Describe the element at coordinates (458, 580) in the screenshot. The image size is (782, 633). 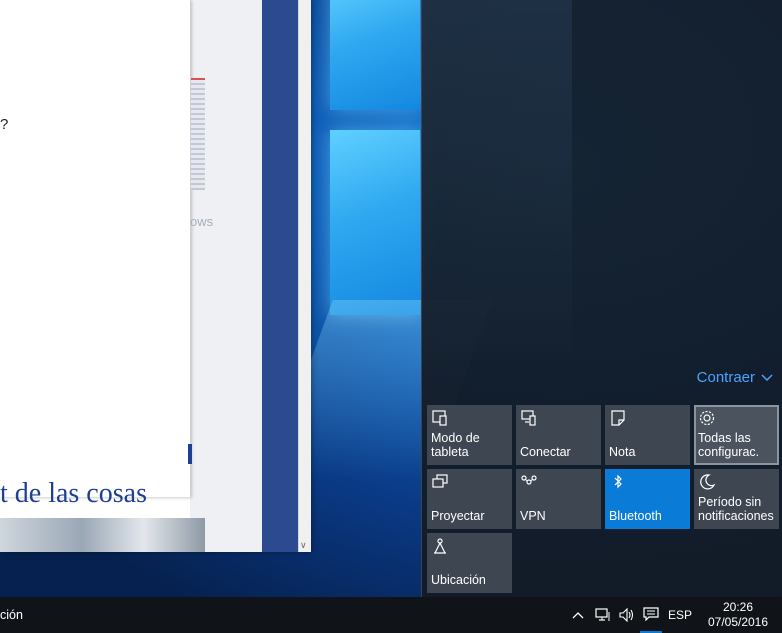
I see `tile-label: Ubicación` at that location.